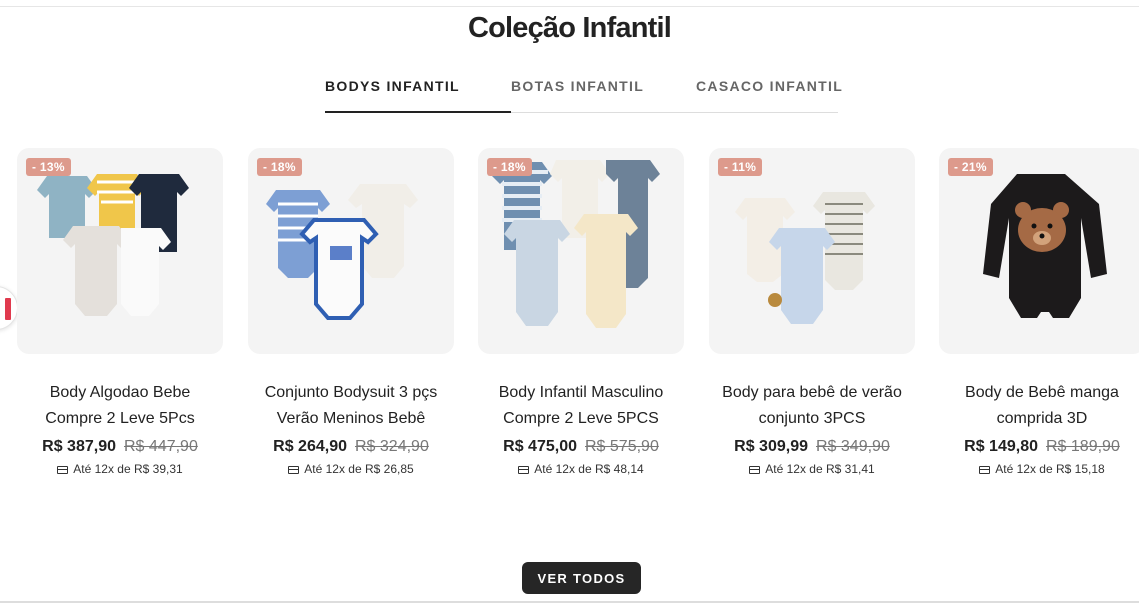 The image size is (1139, 603). What do you see at coordinates (351, 447) in the screenshot?
I see `price-row: R$ 264,90 R$ 324,90` at bounding box center [351, 447].